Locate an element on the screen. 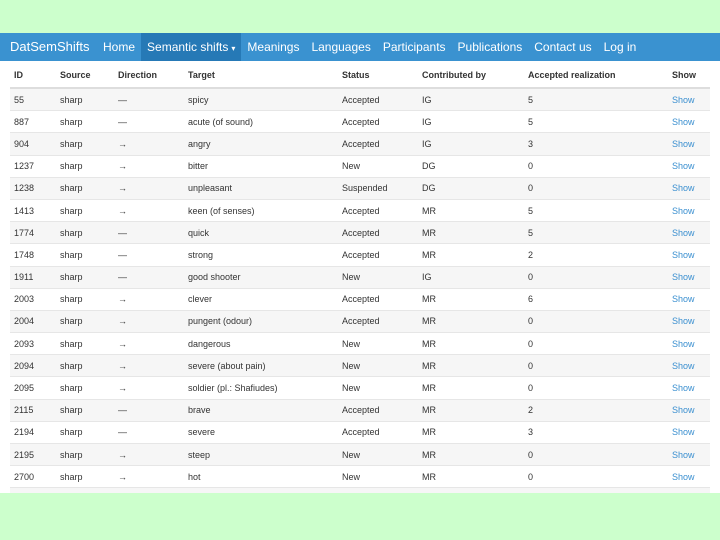  cell-id: 2095 is located at coordinates (33, 388).